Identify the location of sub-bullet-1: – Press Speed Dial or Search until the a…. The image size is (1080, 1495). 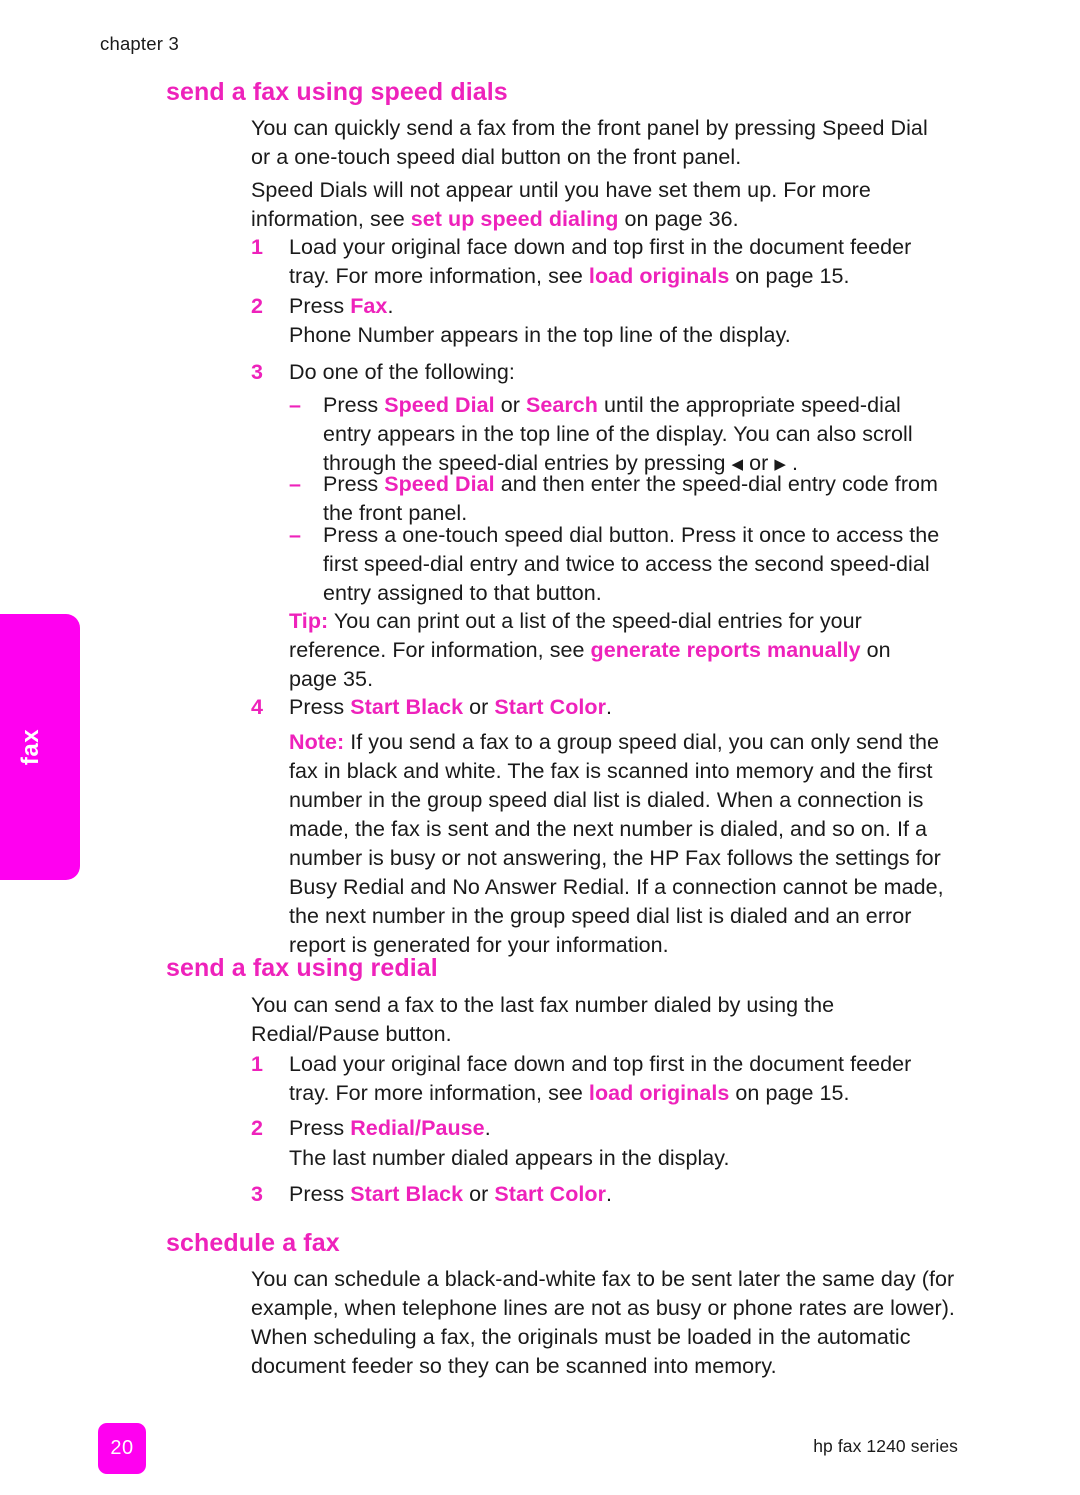
(620, 435).